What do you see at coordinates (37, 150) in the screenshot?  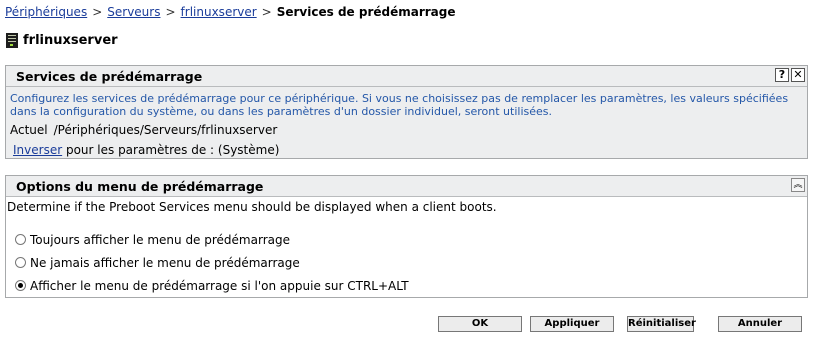 I see `inverse-link: Inverser` at bounding box center [37, 150].